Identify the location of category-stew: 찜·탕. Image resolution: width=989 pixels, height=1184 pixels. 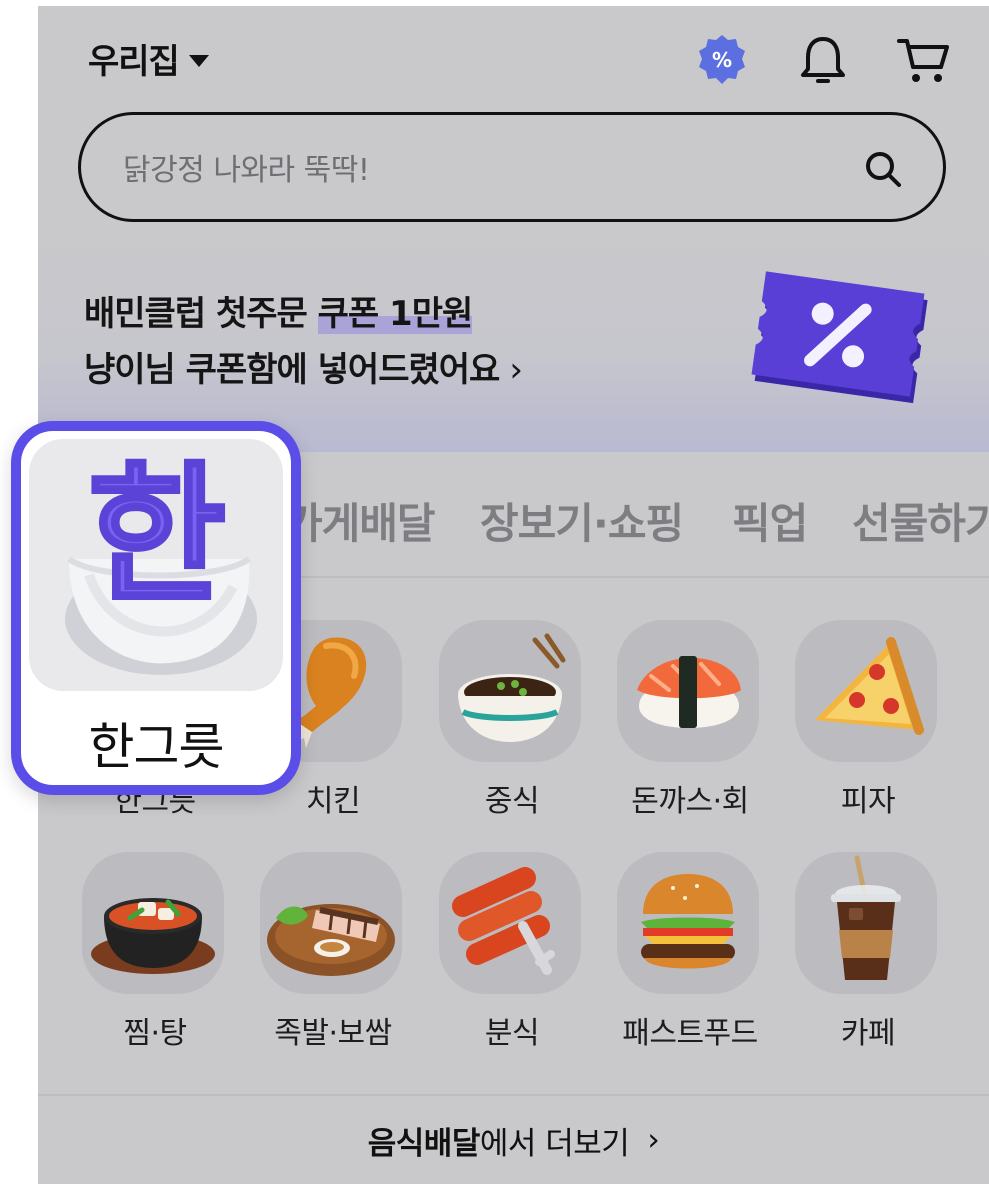
(155, 952).